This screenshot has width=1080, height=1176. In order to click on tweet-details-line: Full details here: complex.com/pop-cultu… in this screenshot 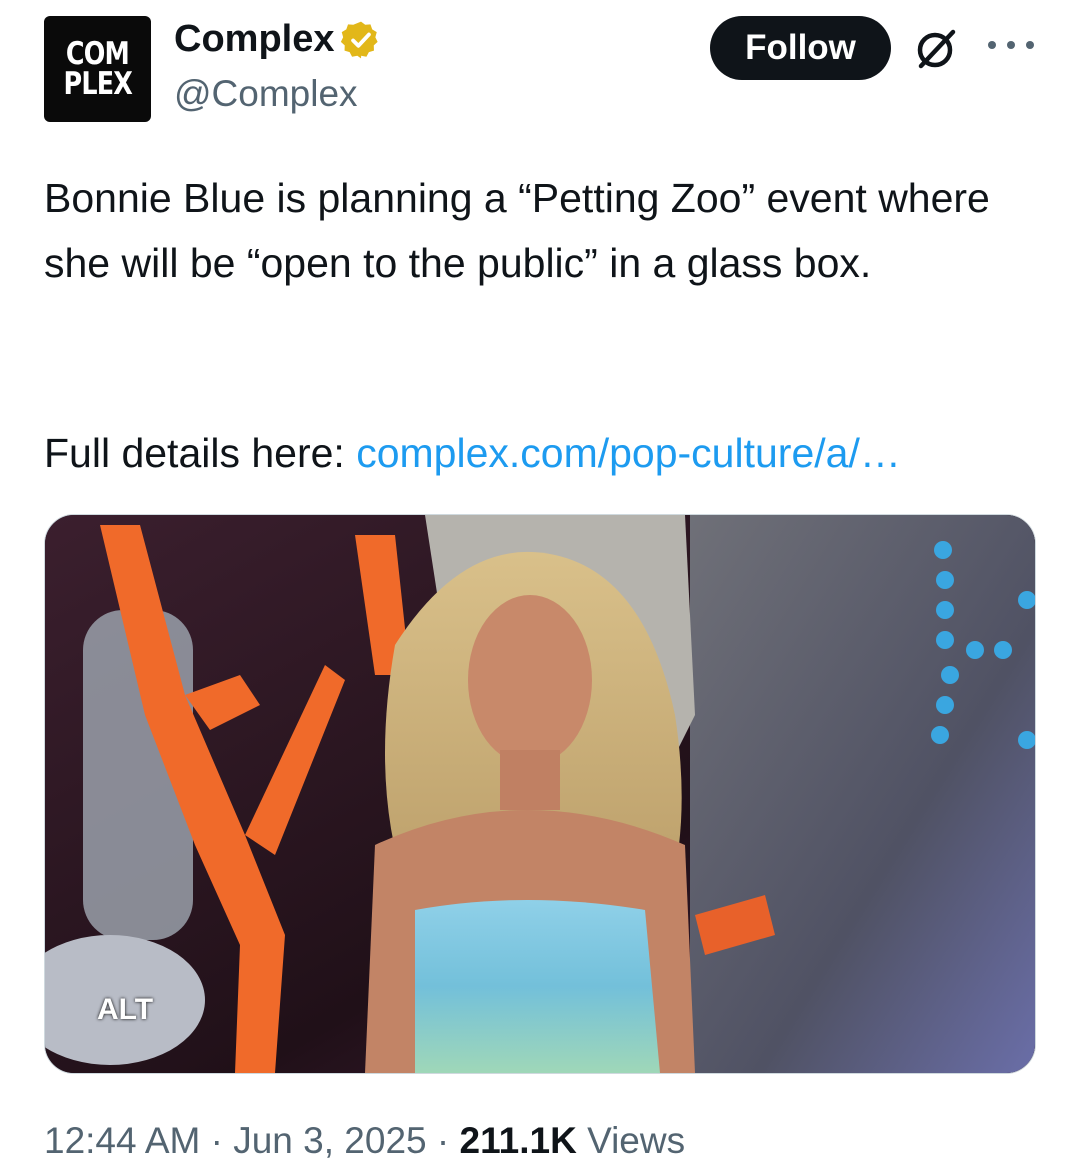, I will do `click(472, 453)`.